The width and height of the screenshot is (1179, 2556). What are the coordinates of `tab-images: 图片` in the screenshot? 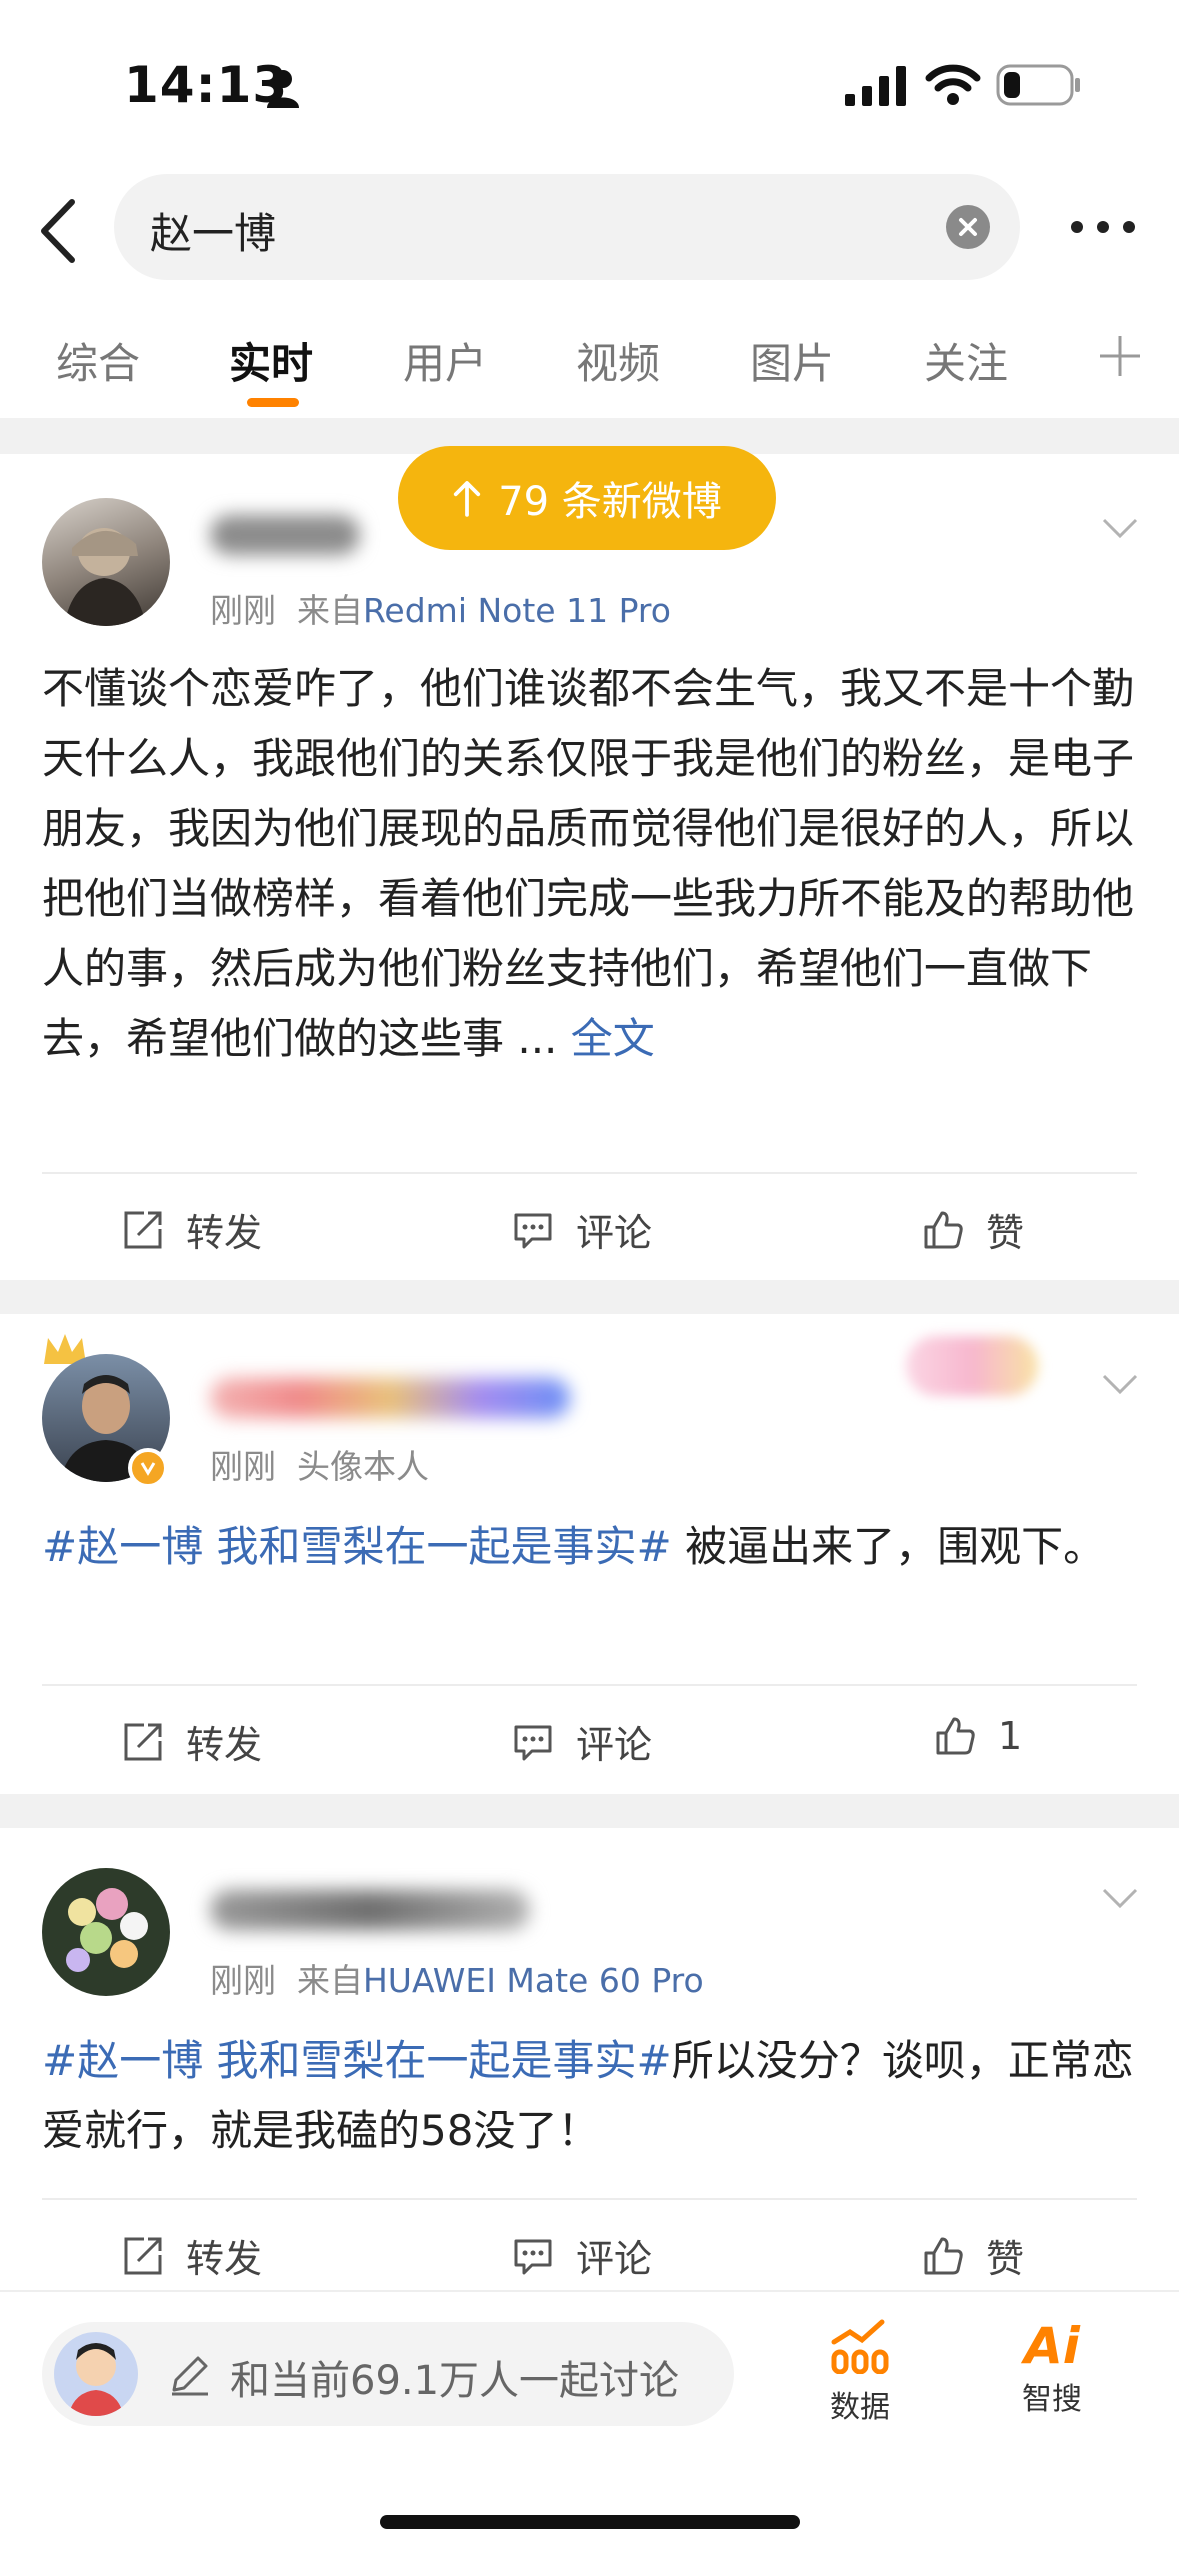 It's located at (792, 360).